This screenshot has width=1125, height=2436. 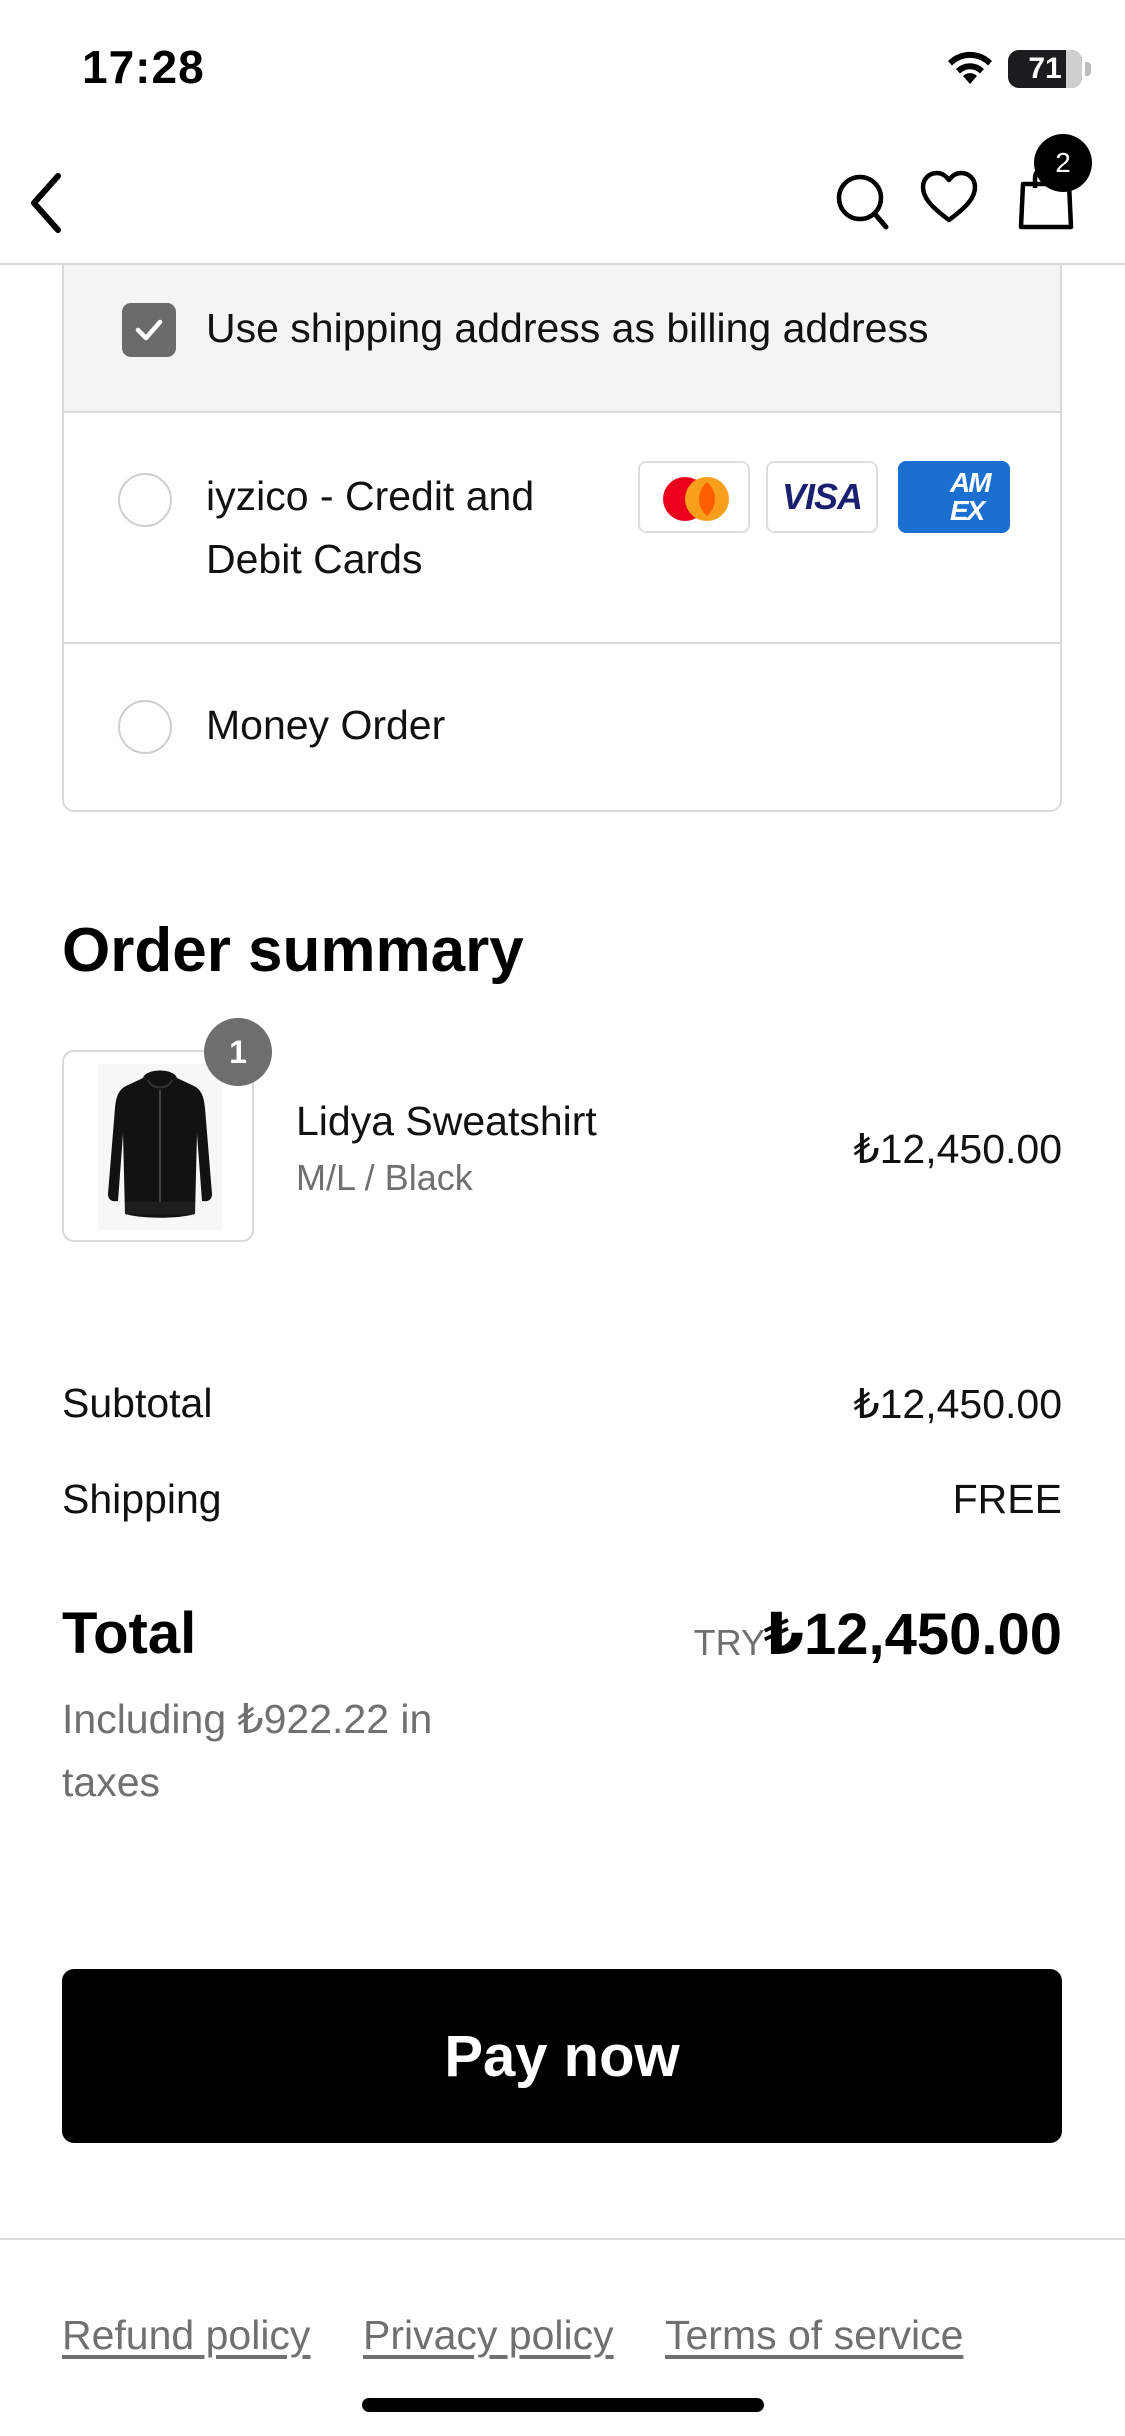 What do you see at coordinates (143, 67) in the screenshot?
I see `status-time: 17:28` at bounding box center [143, 67].